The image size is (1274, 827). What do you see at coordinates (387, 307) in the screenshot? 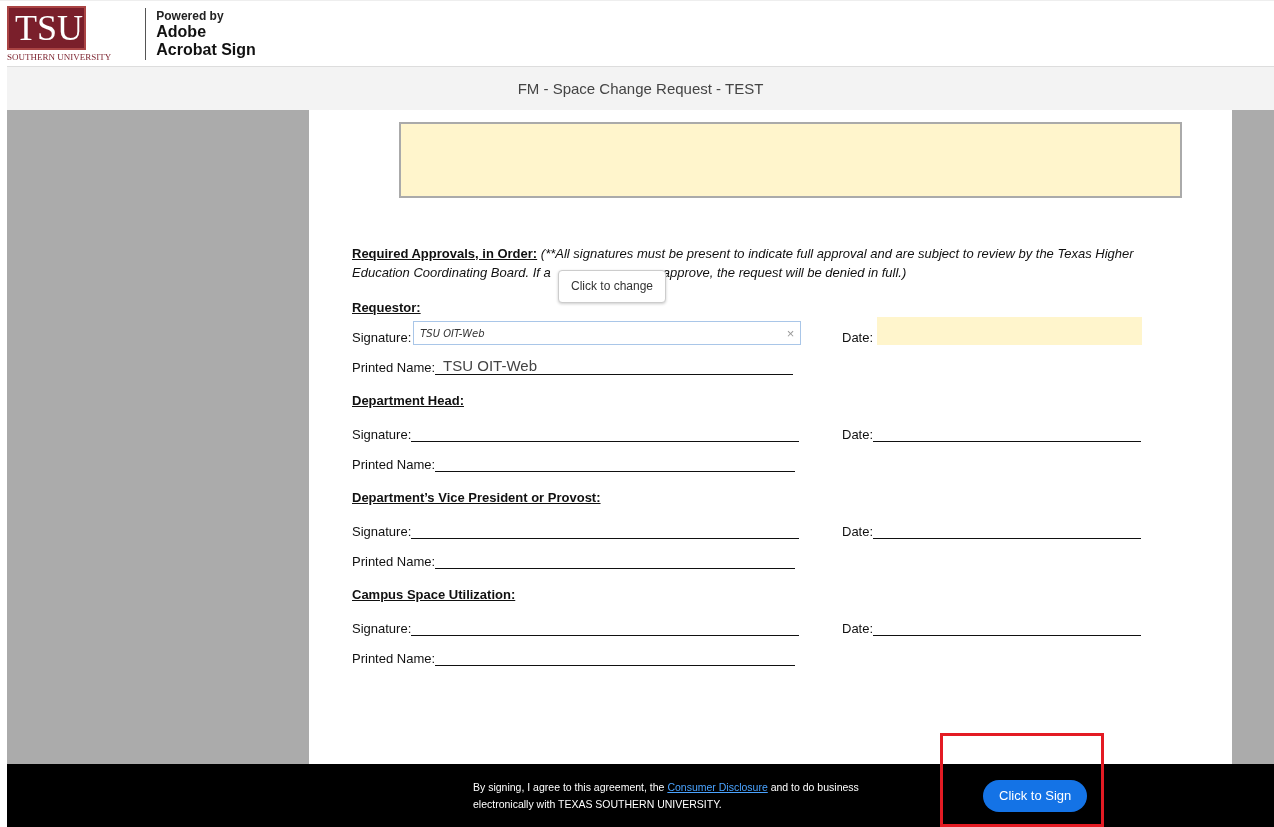
I see `section-title: Requestor:` at bounding box center [387, 307].